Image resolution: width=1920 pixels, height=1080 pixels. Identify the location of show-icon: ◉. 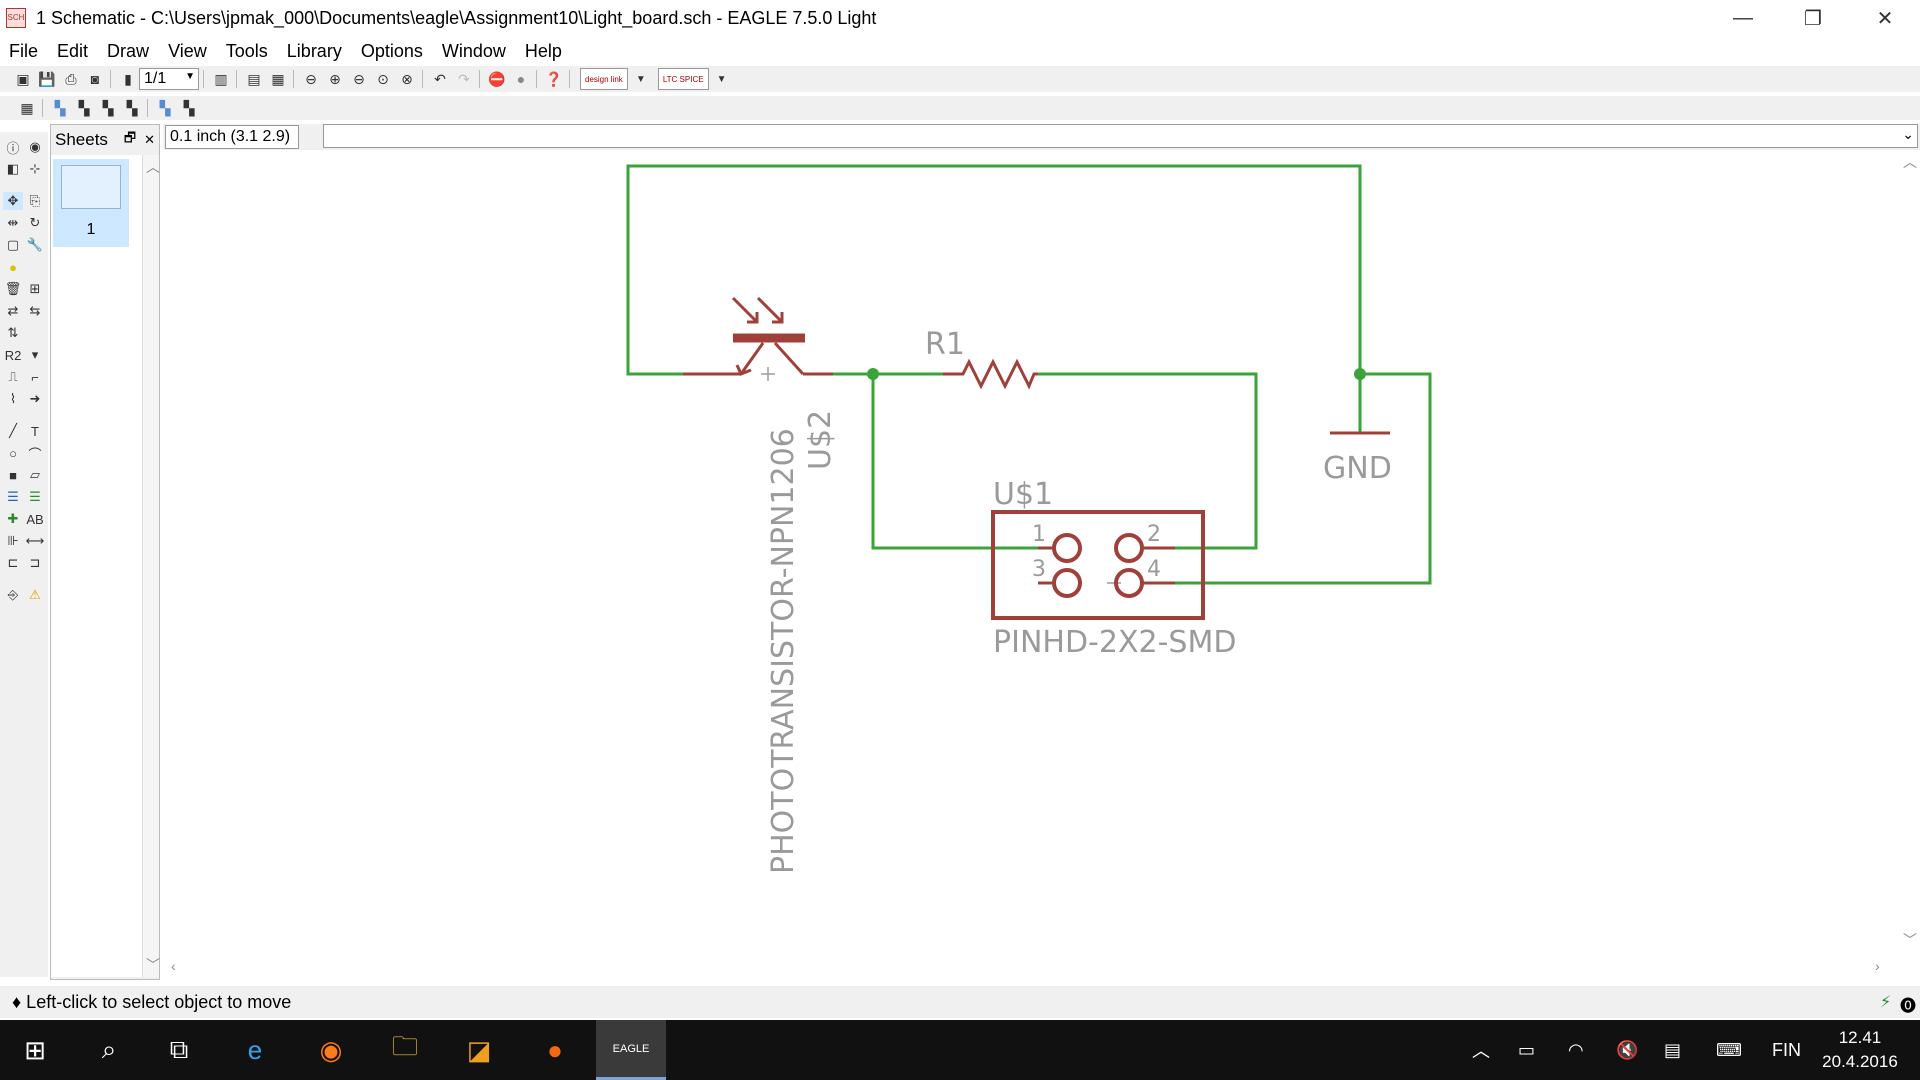
(35, 147).